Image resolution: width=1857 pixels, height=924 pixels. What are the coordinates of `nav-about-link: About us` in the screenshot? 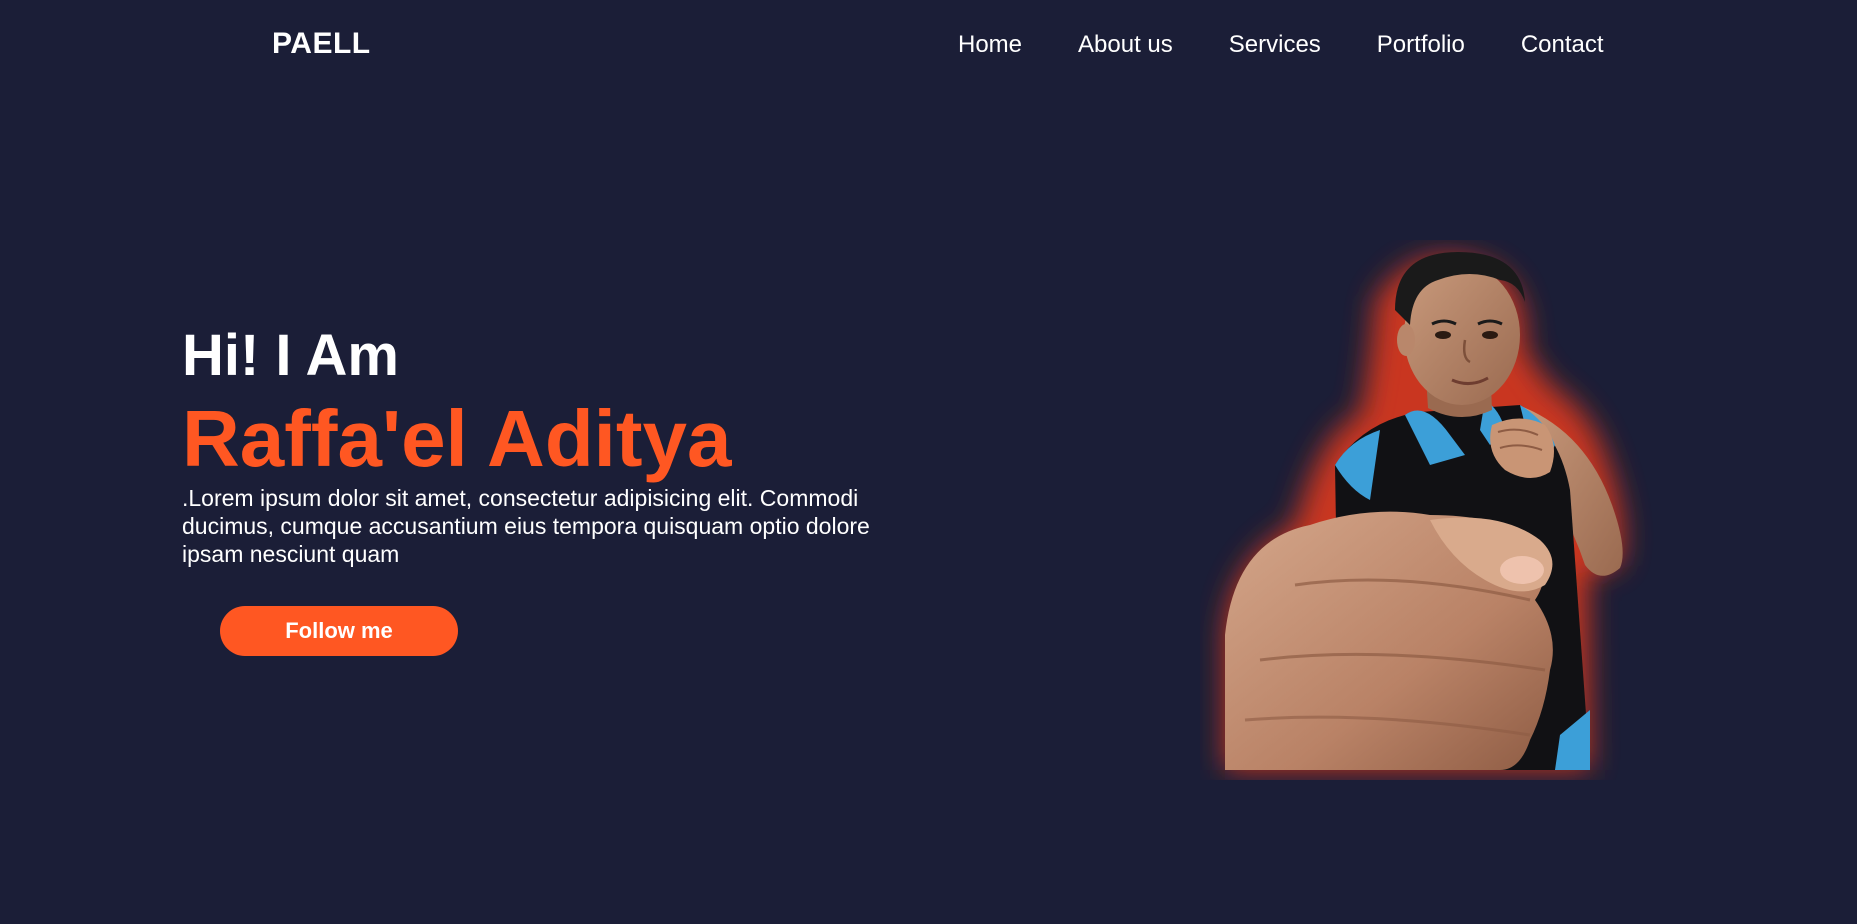 It's located at (1125, 45).